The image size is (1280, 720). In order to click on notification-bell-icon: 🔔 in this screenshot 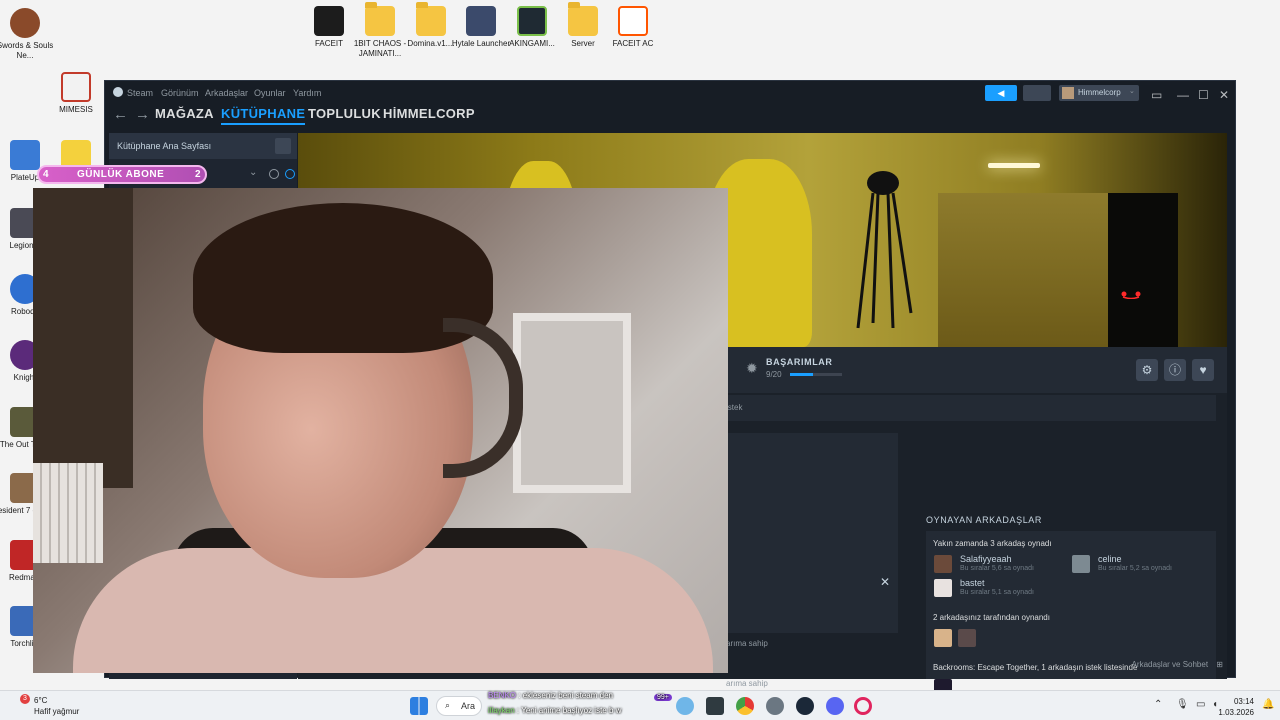, I will do `click(1268, 704)`.